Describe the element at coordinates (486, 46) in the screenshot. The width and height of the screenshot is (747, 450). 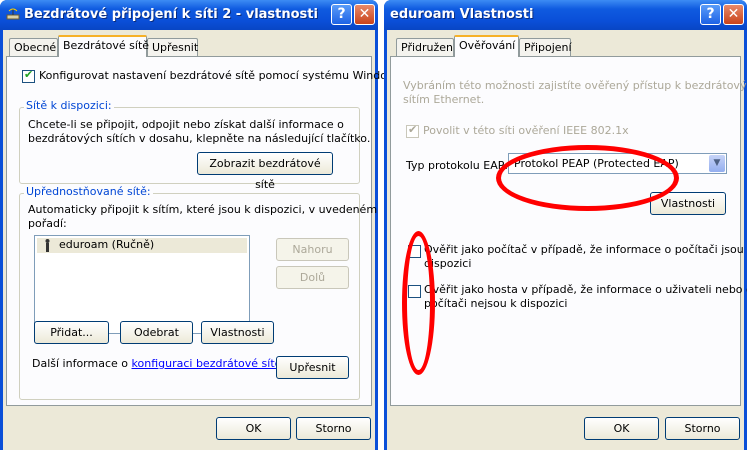
I see `tab-authentication: Ověřování` at that location.